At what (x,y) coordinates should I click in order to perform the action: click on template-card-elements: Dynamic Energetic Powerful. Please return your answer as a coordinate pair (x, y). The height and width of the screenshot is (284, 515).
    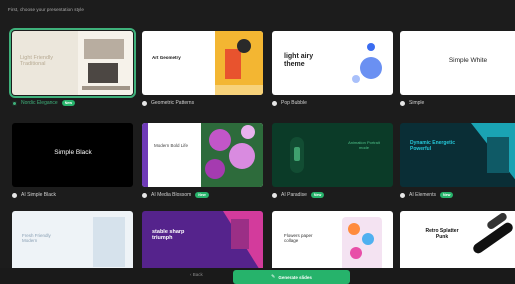
    Looking at the image, I should click on (457, 155).